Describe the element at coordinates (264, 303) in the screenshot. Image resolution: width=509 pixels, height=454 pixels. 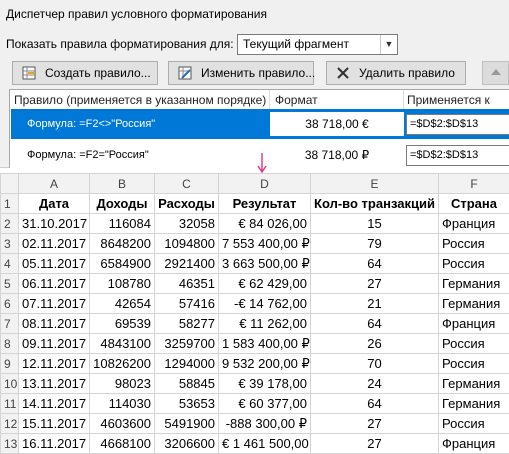
I see `result-cell: -€ 14 762,00` at that location.